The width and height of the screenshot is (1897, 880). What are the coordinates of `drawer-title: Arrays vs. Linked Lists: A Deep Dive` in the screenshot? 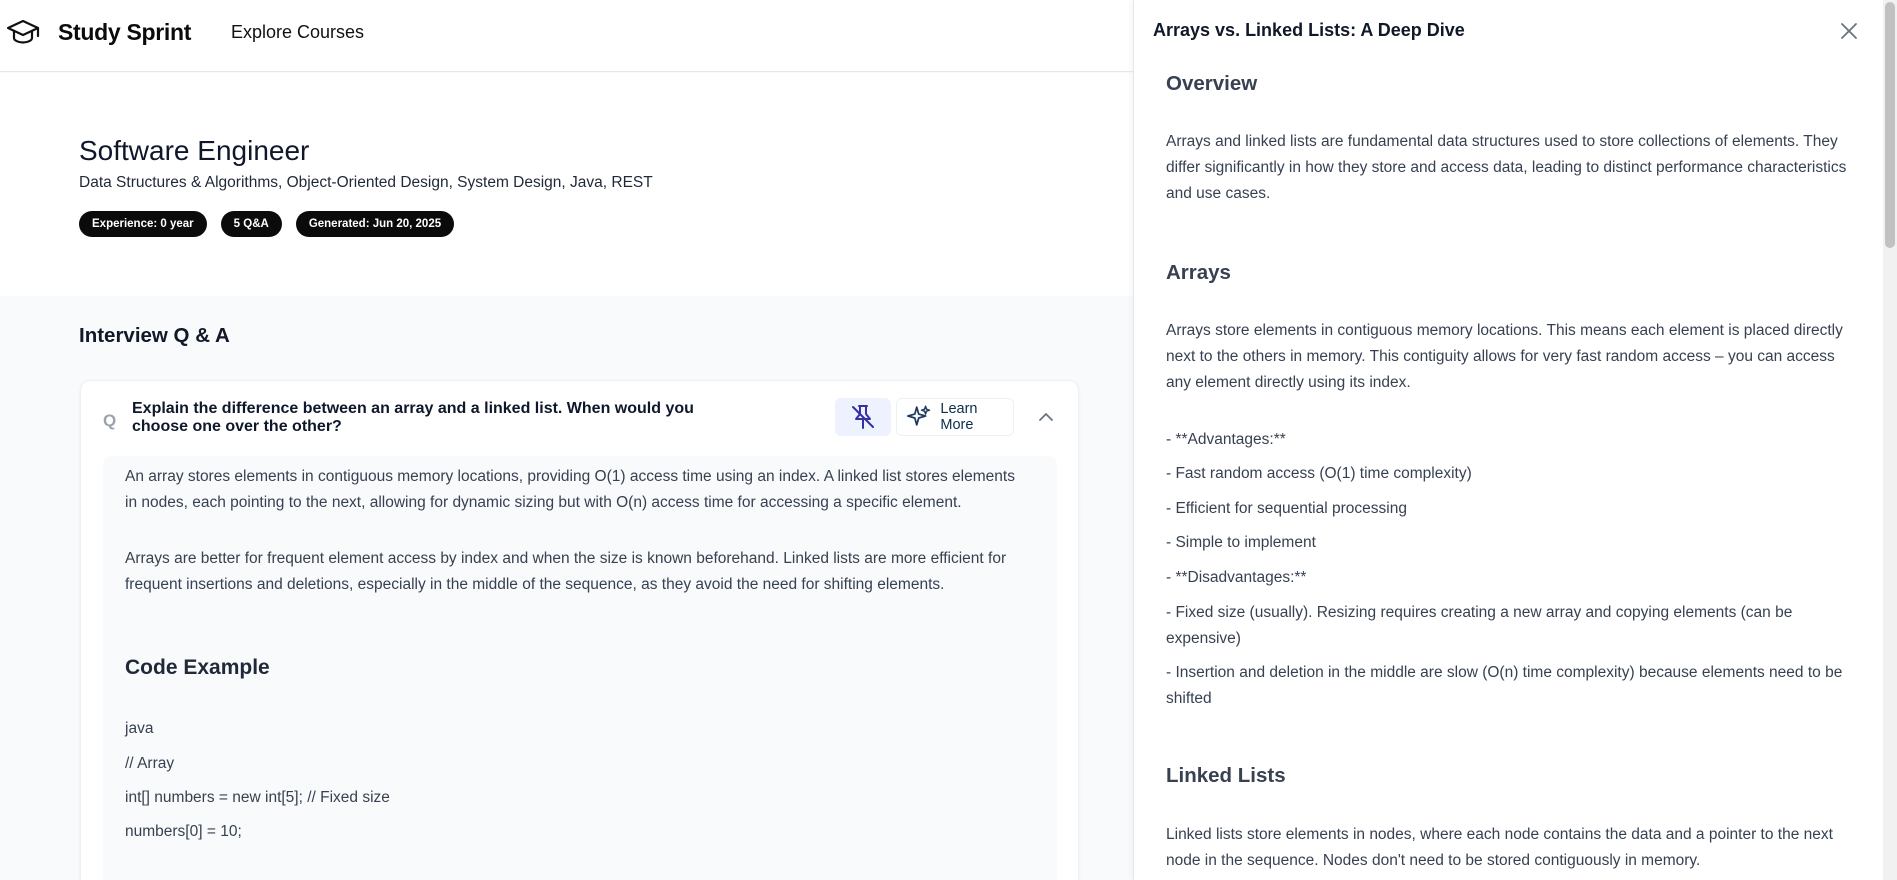 It's located at (1309, 30).